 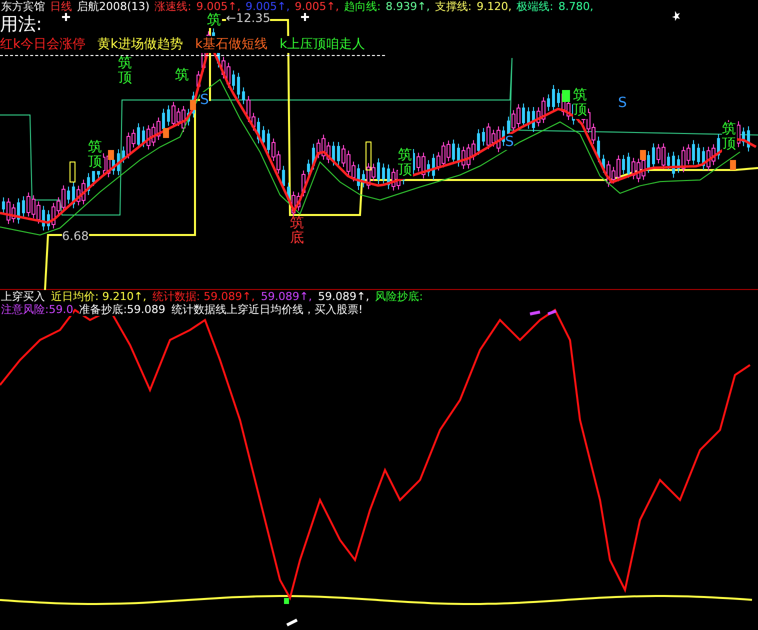 What do you see at coordinates (43, 44) in the screenshot?
I see `legend-text: 红k今日会涨停` at bounding box center [43, 44].